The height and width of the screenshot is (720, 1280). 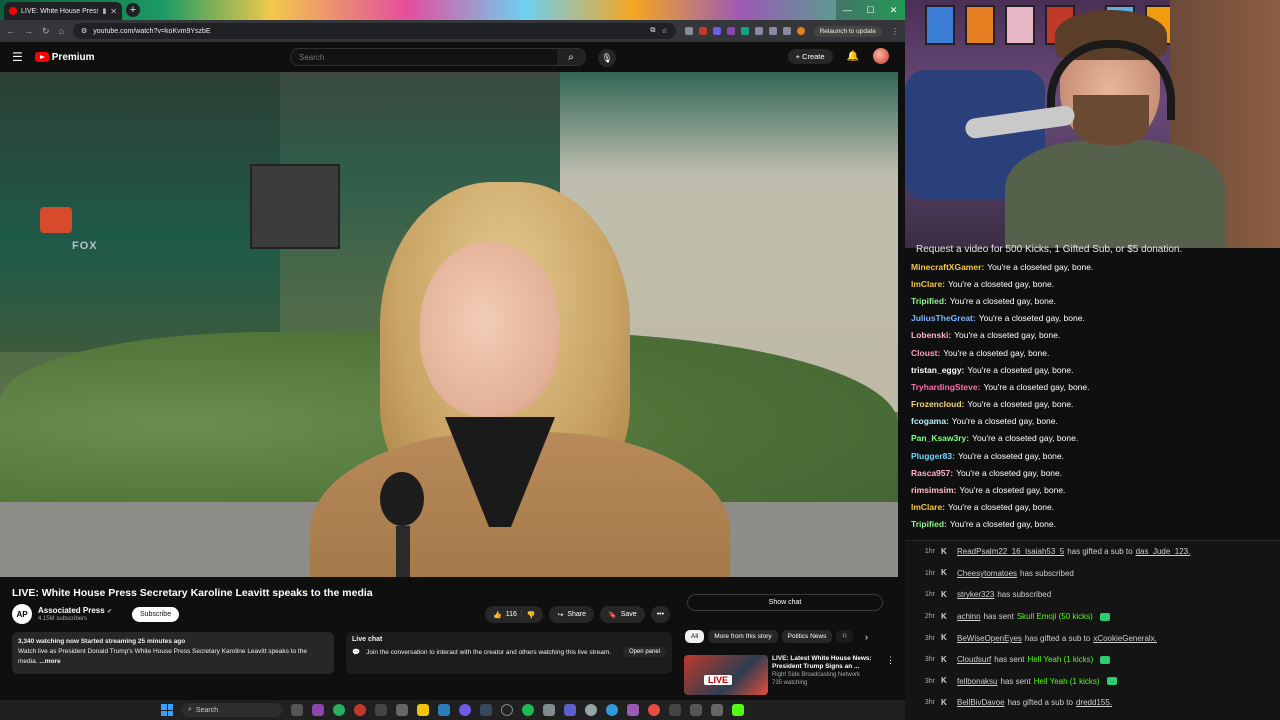 I want to click on back-icon: ←, so click(x=10, y=31).